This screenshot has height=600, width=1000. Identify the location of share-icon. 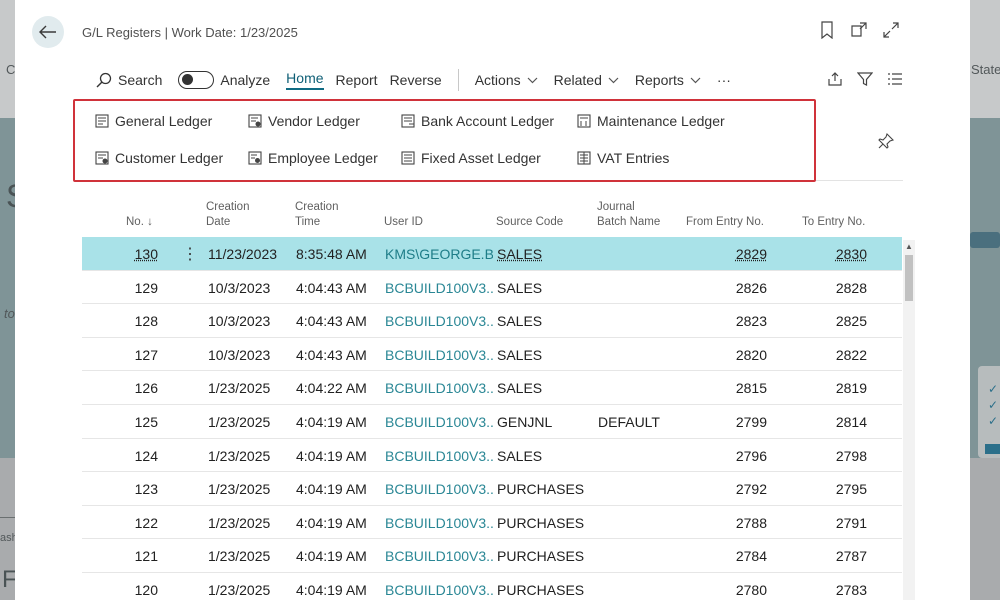
(835, 80).